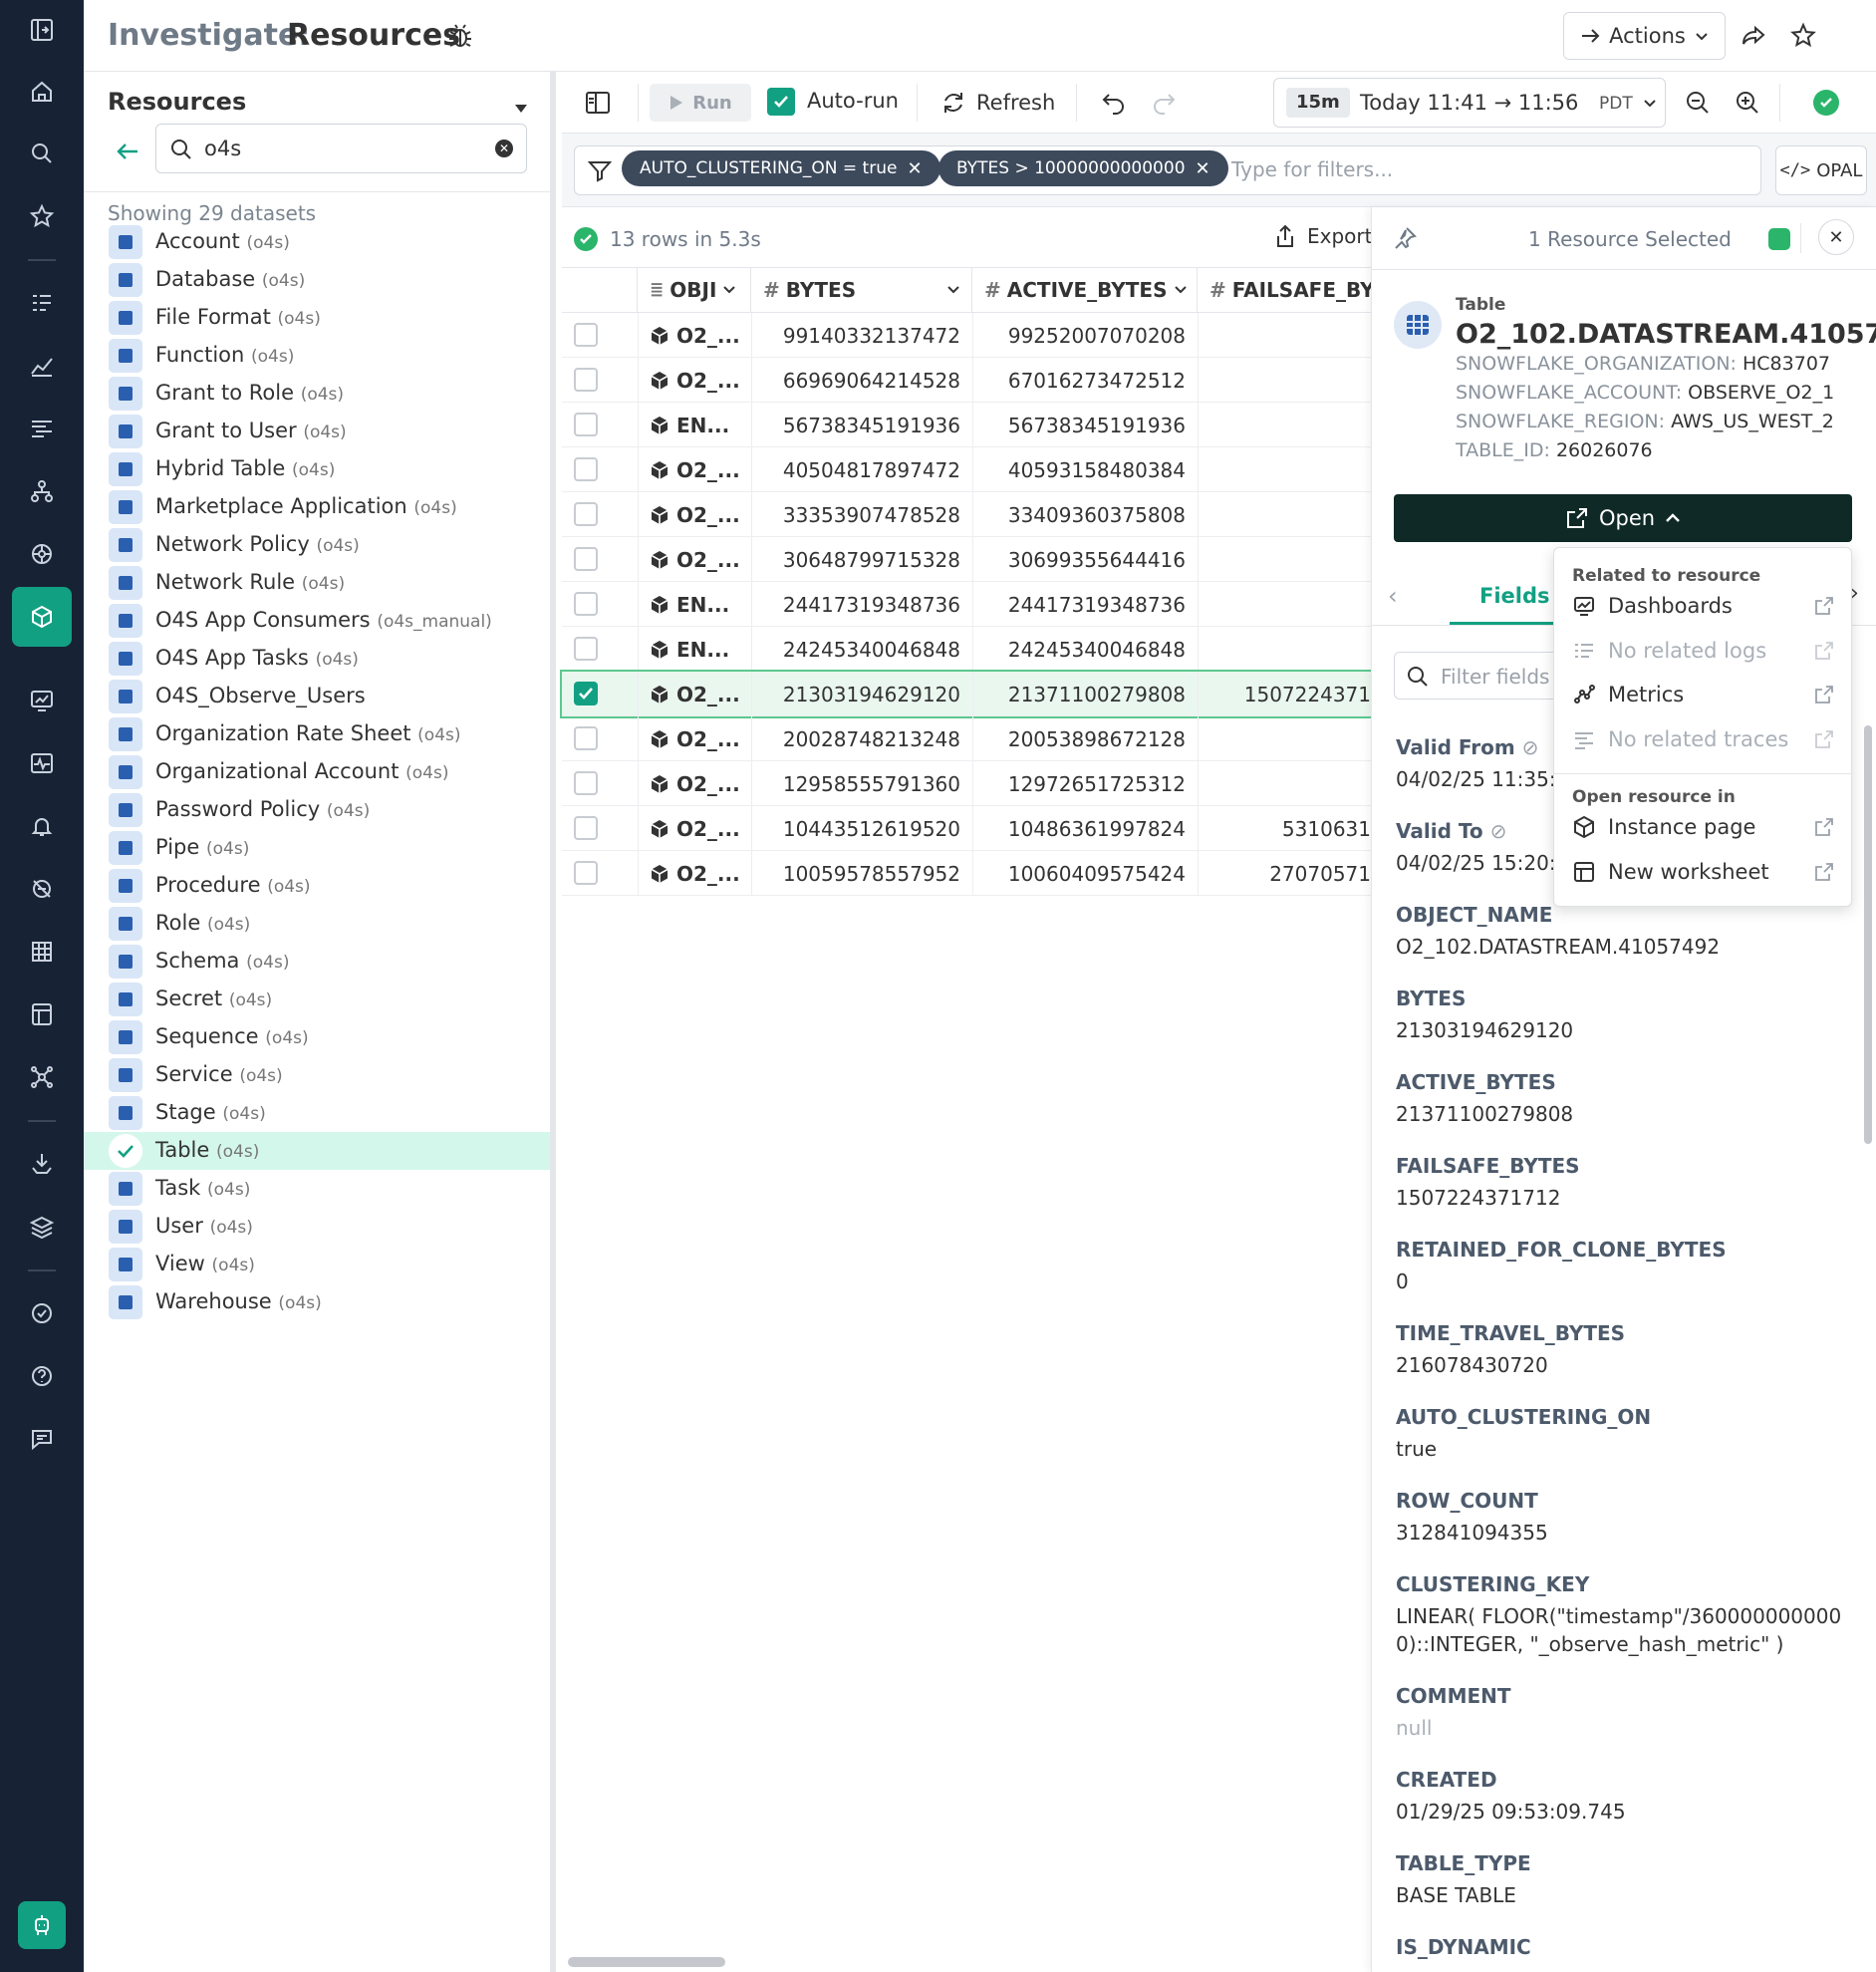  What do you see at coordinates (42, 952) in the screenshot?
I see `grid-icon` at bounding box center [42, 952].